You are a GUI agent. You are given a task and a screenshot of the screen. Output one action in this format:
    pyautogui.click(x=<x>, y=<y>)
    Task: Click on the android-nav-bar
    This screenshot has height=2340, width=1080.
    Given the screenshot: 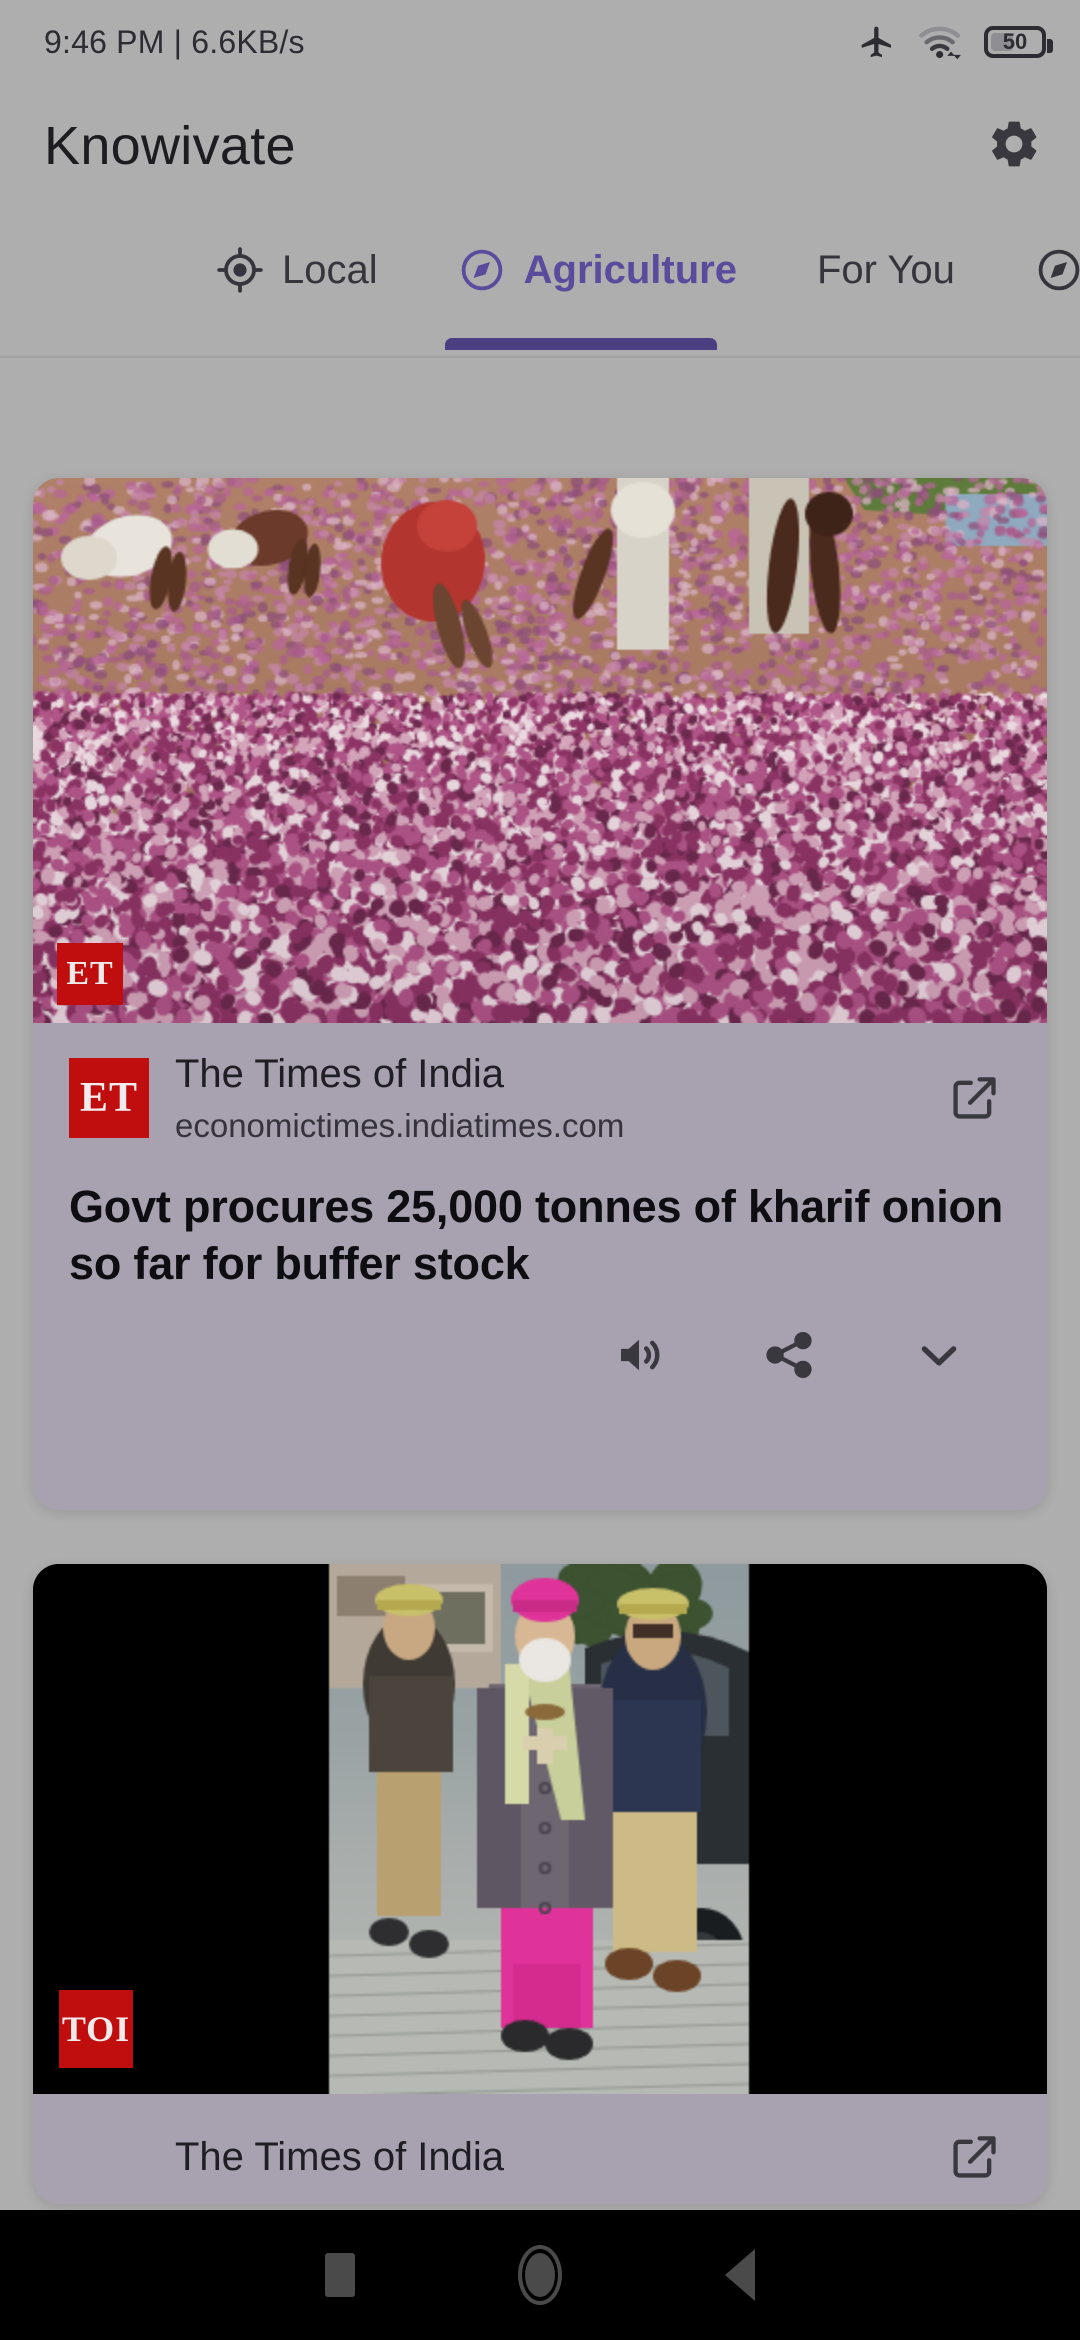 What is the action you would take?
    pyautogui.click(x=540, y=2275)
    